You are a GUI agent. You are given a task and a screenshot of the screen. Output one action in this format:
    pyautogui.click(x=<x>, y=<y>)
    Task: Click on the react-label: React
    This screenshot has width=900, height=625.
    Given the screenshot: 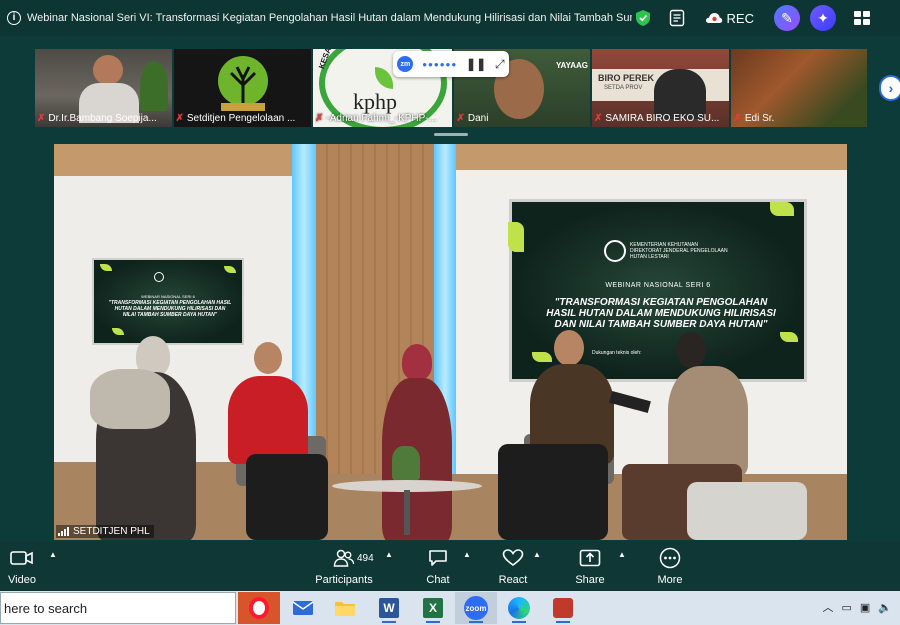 What is the action you would take?
    pyautogui.click(x=513, y=579)
    